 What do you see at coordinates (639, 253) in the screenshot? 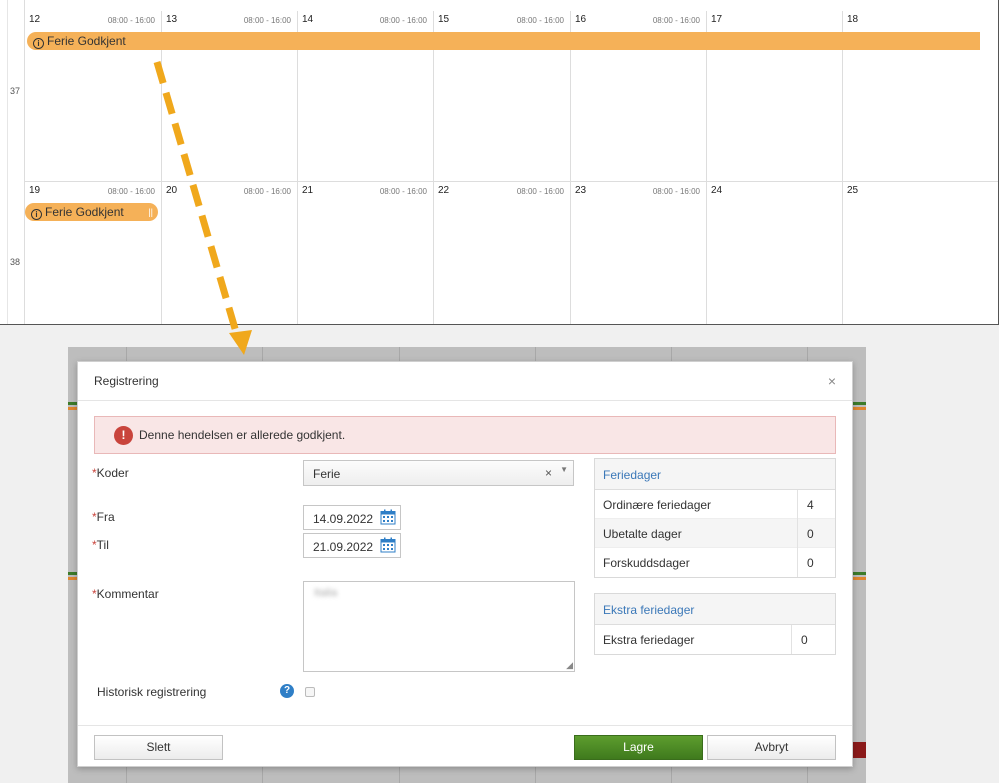
I see `day-cell: 23 08:00 - 16:00` at bounding box center [639, 253].